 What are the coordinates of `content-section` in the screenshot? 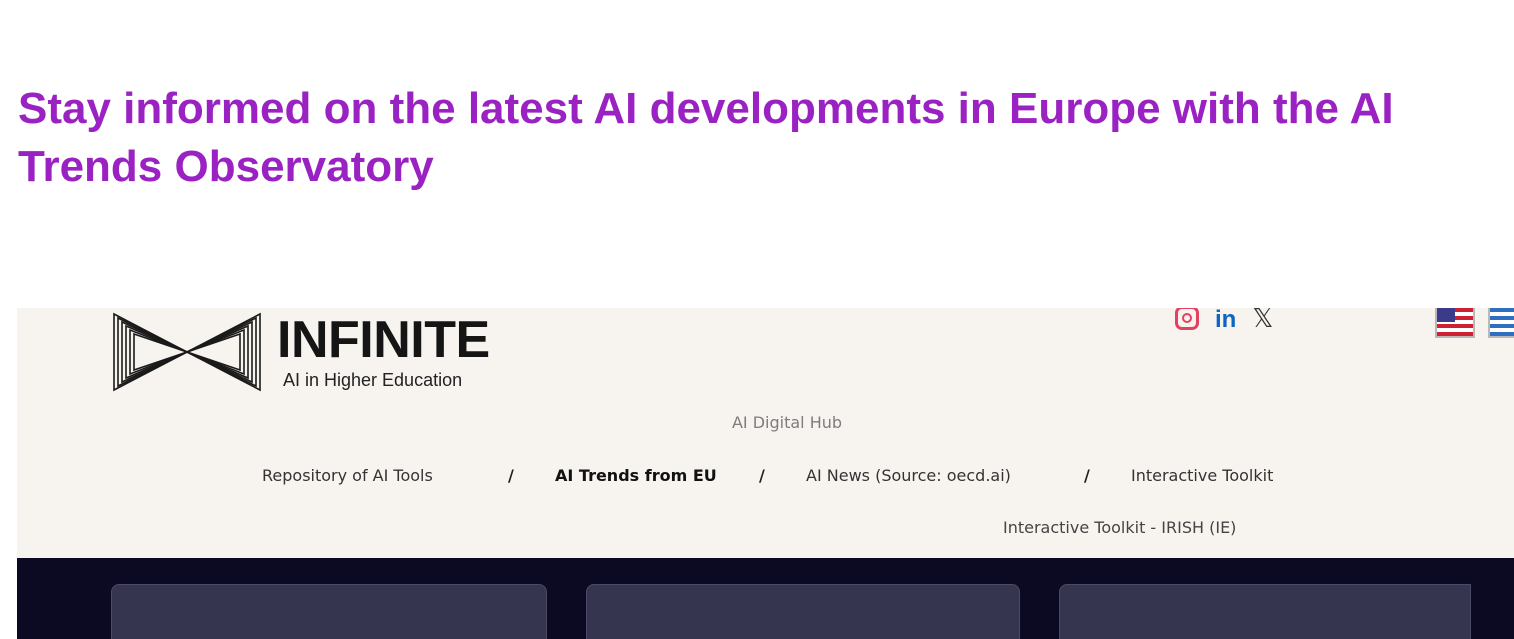 It's located at (765, 598).